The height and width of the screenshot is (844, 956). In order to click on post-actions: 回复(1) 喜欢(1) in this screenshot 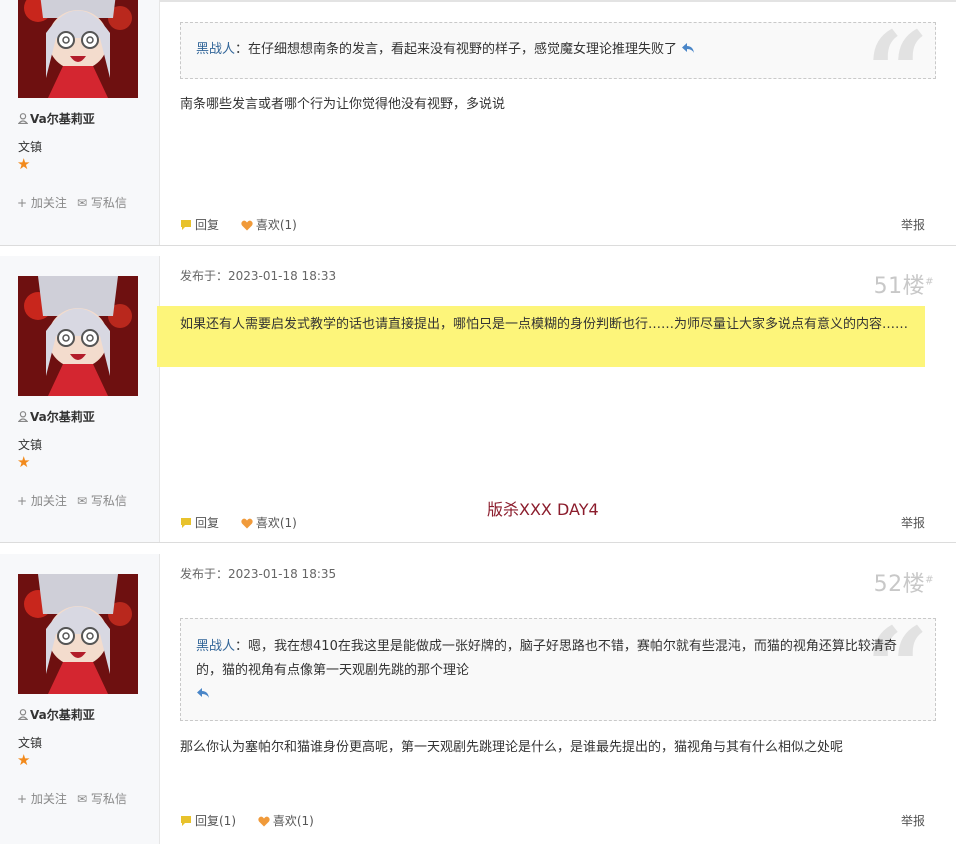, I will do `click(256, 820)`.